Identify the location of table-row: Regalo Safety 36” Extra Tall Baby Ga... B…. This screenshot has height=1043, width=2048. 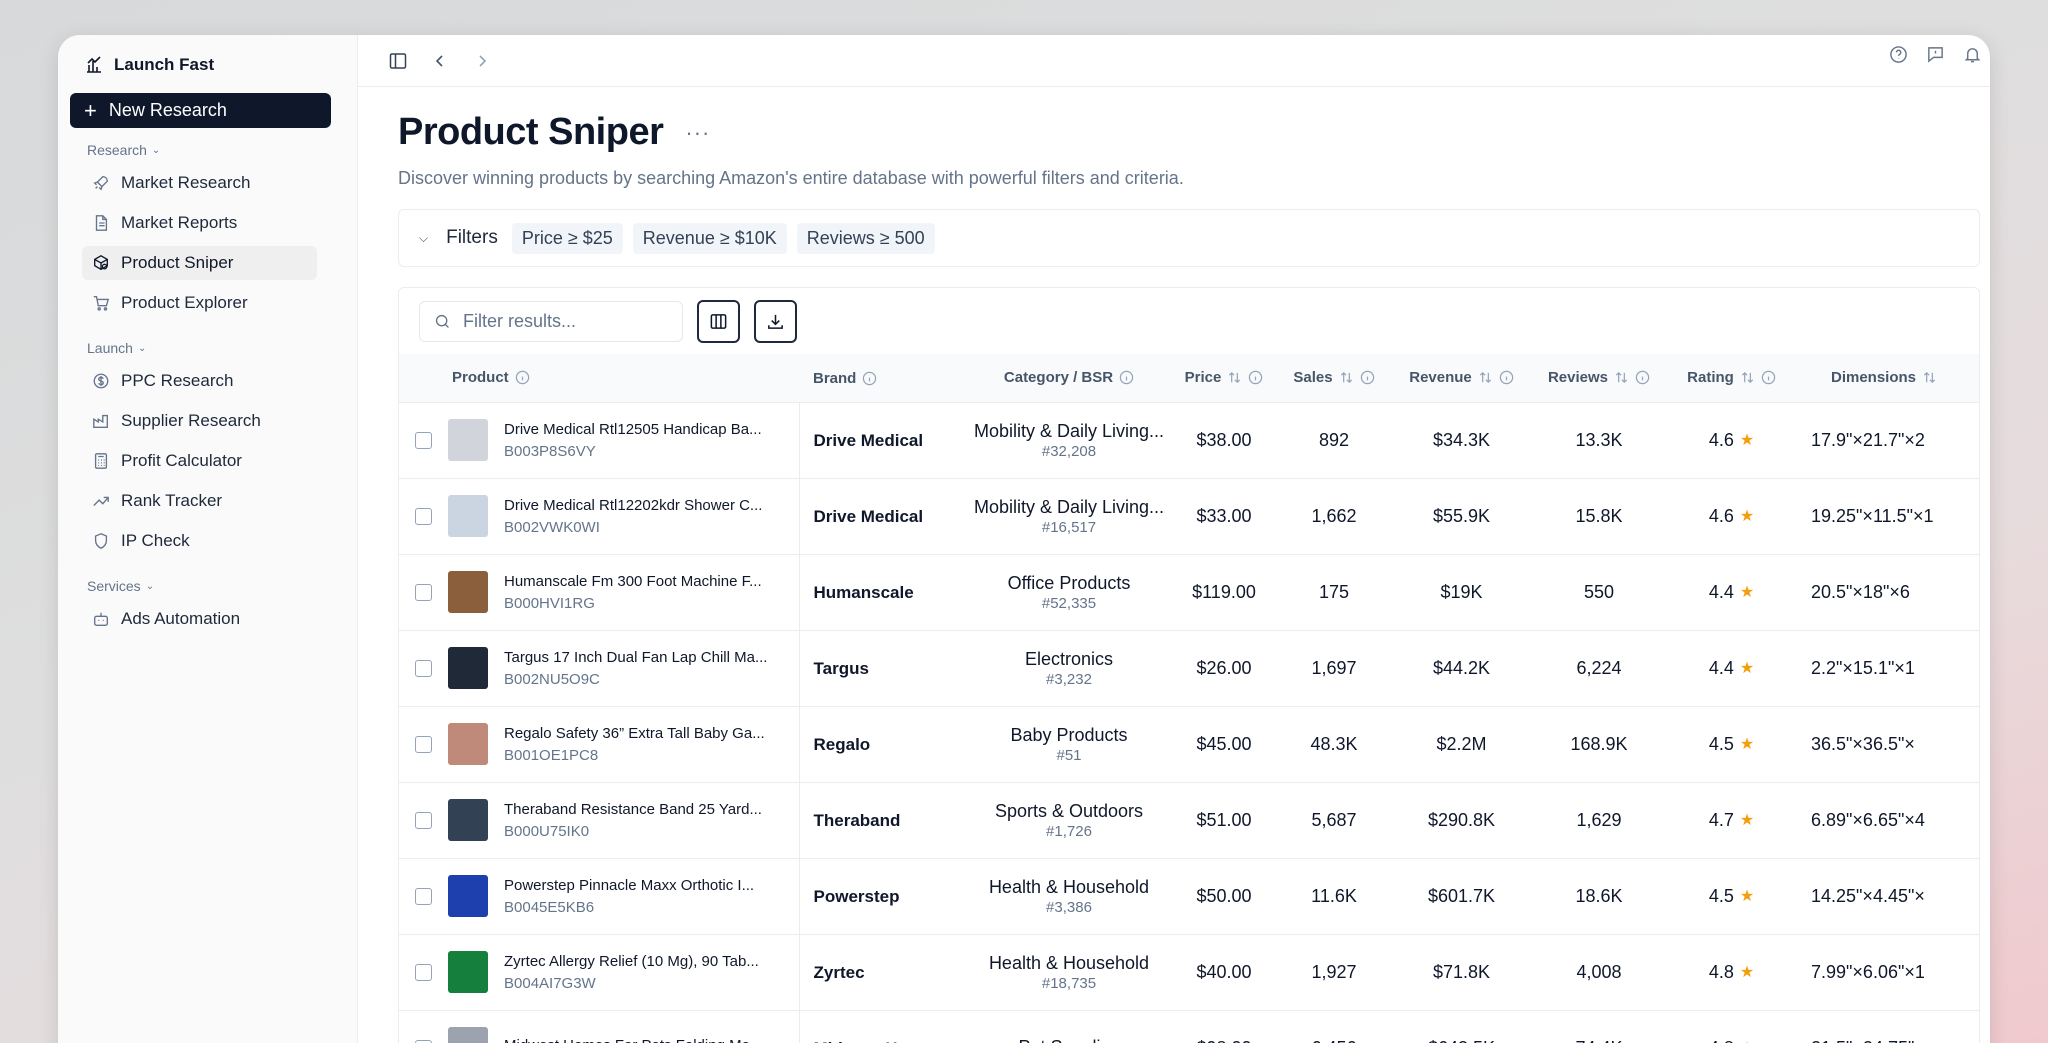
(1189, 743).